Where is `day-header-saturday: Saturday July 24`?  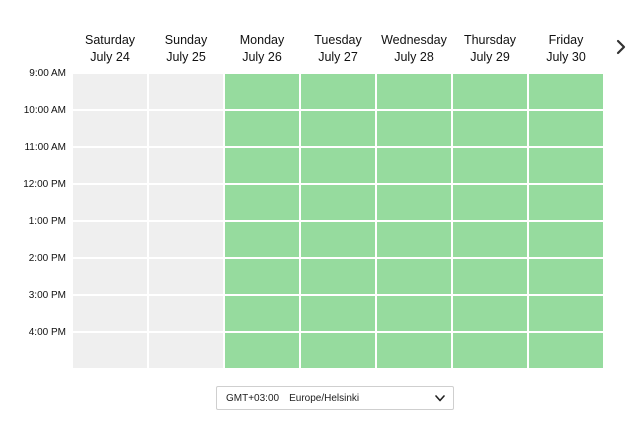 day-header-saturday: Saturday July 24 is located at coordinates (110, 49).